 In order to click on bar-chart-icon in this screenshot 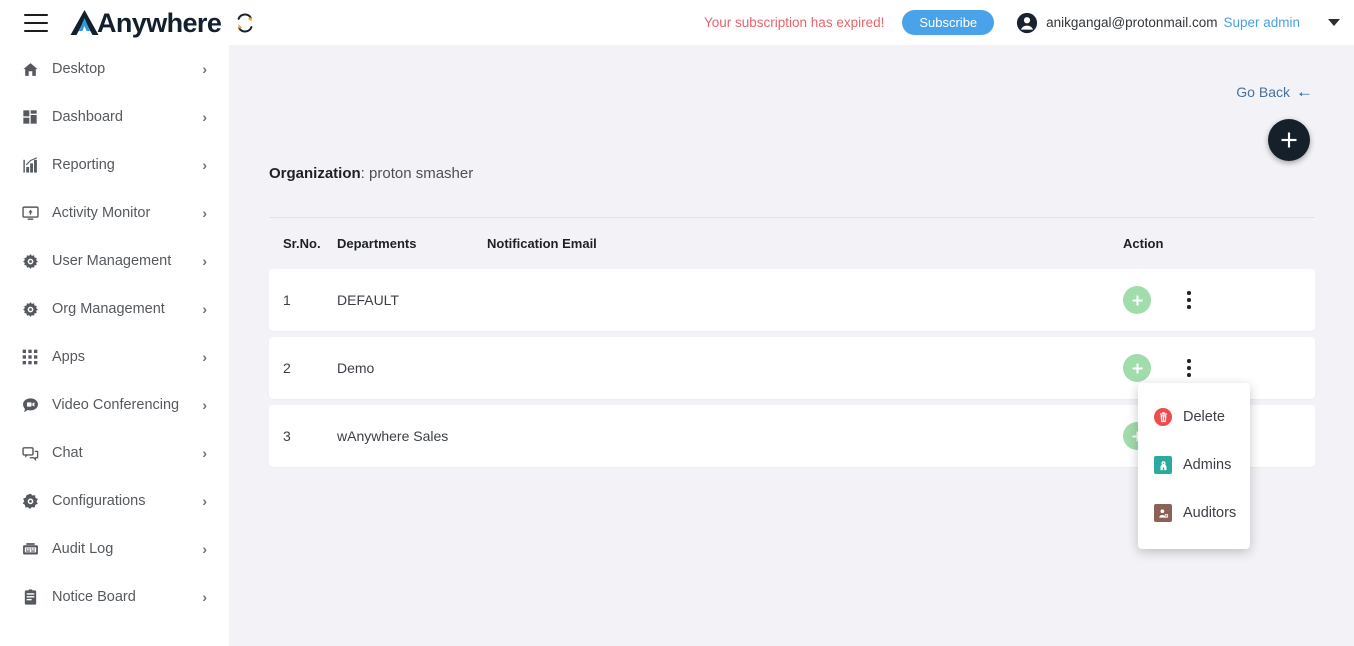, I will do `click(30, 165)`.